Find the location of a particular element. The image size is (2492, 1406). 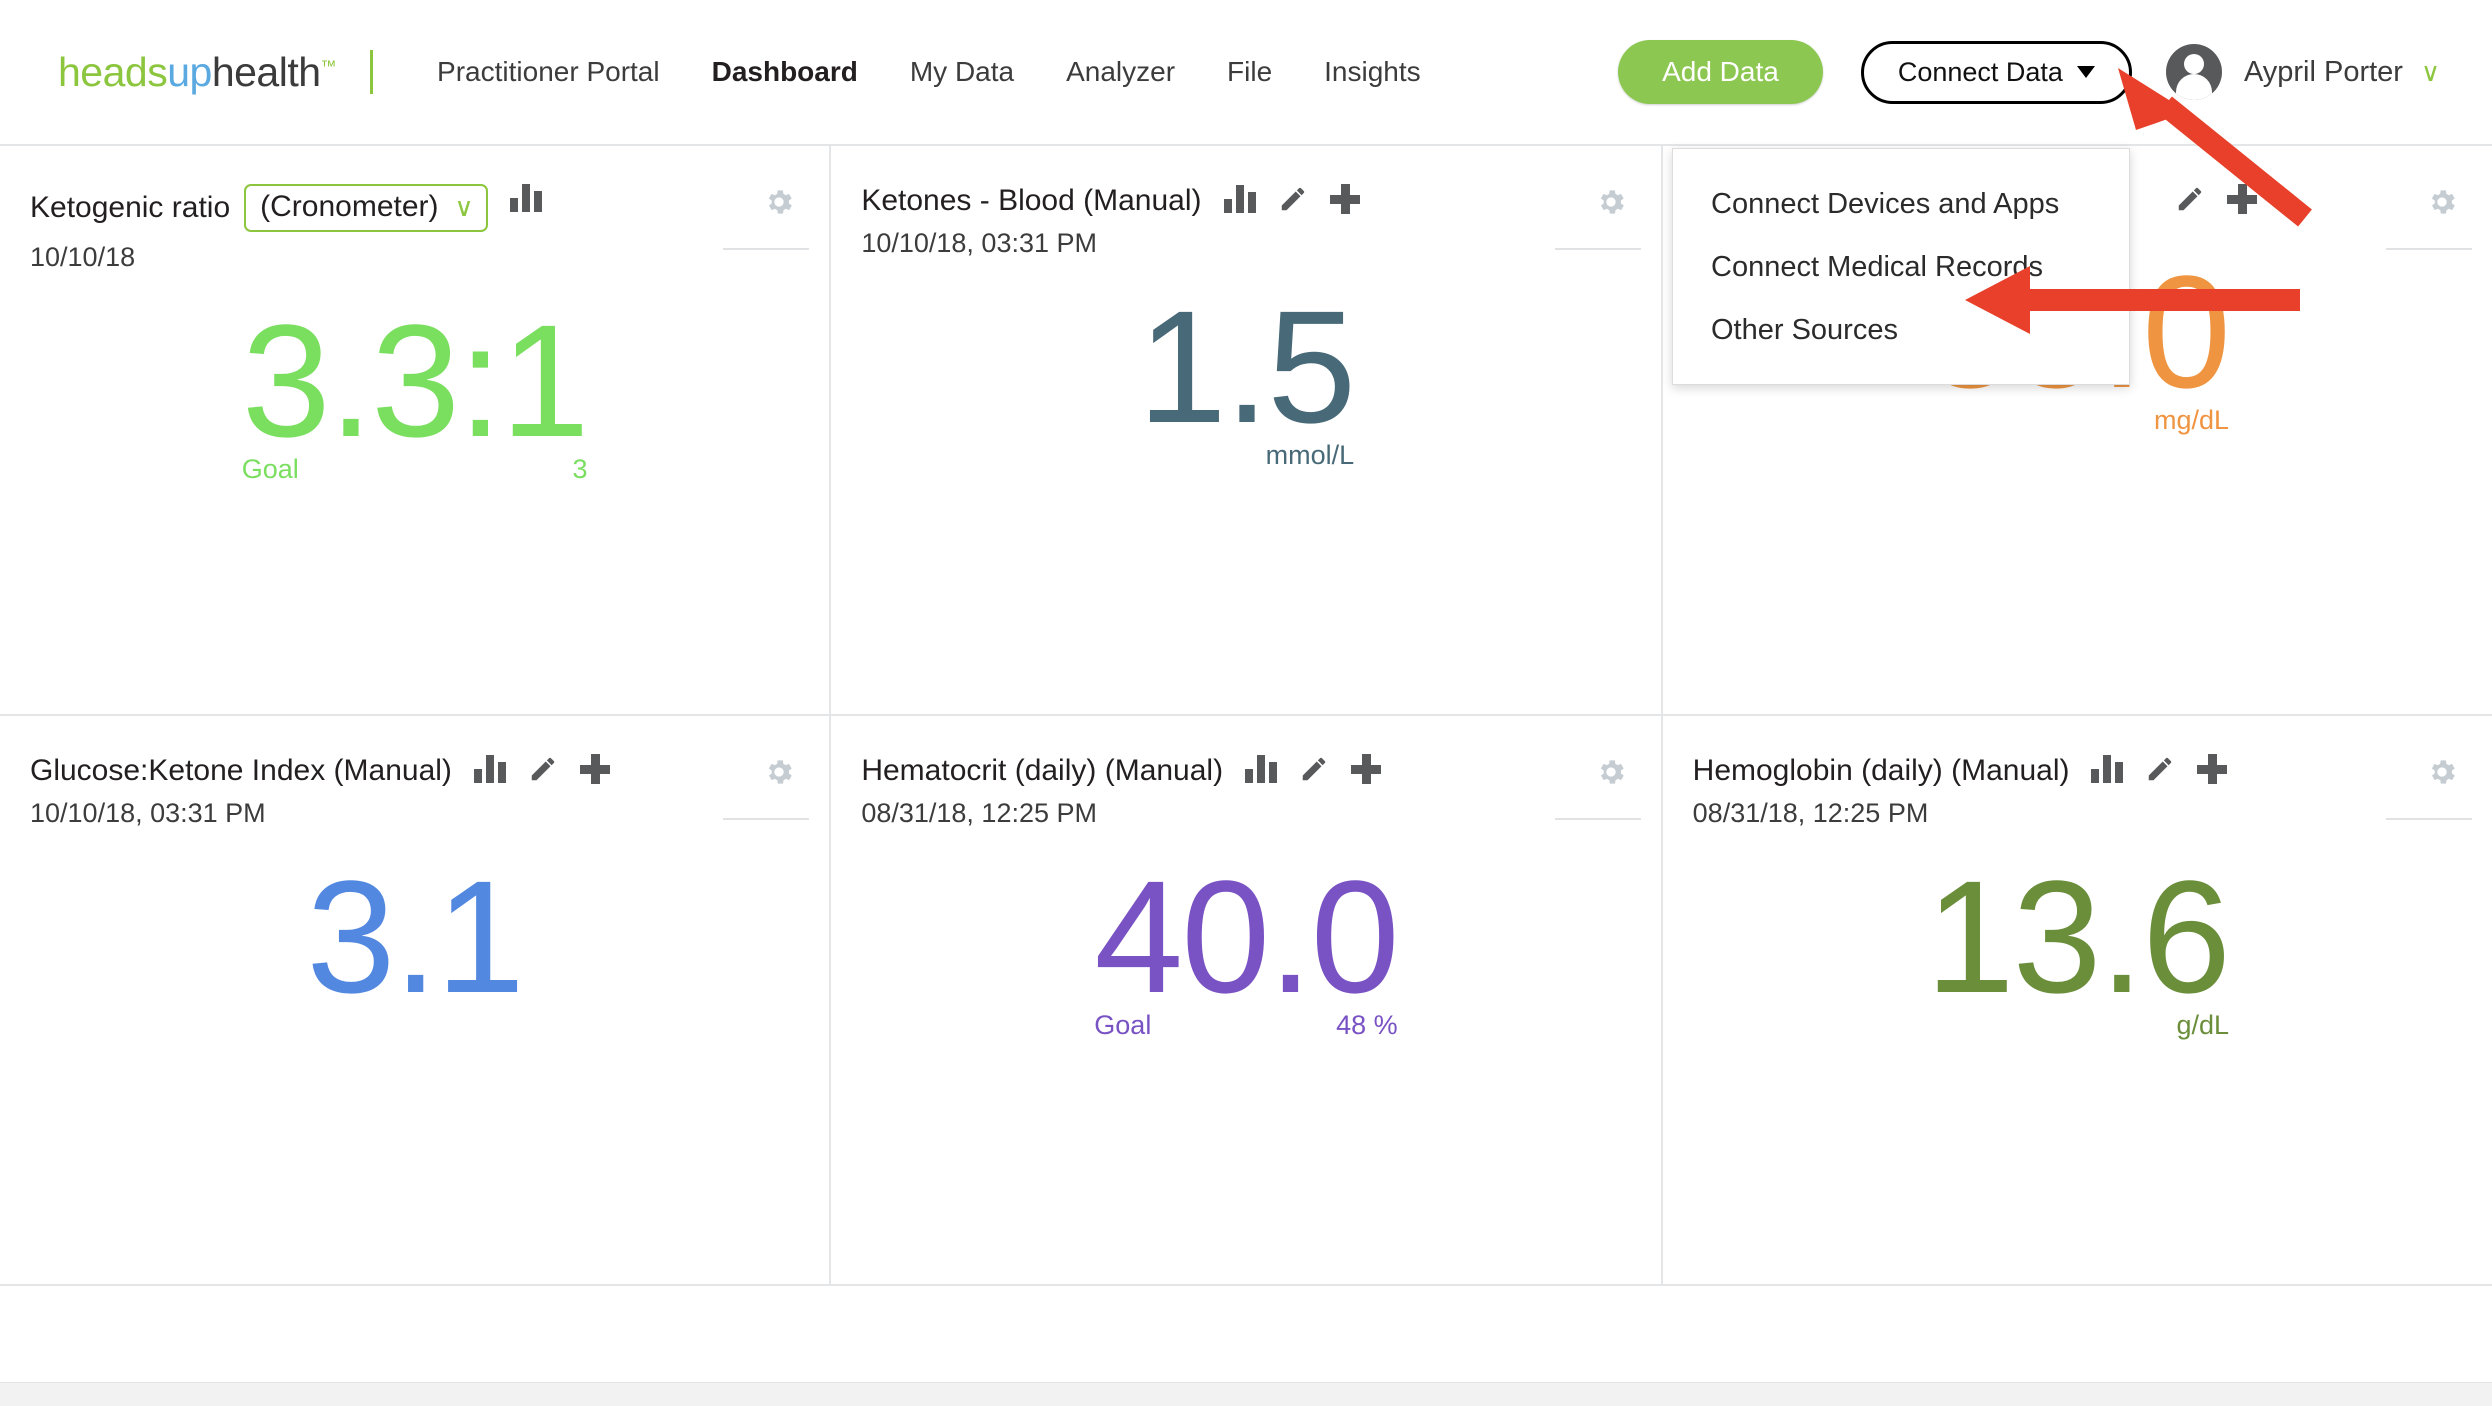

menu-item-connect-medical-records: Connect Medical Records is located at coordinates (1901, 267).